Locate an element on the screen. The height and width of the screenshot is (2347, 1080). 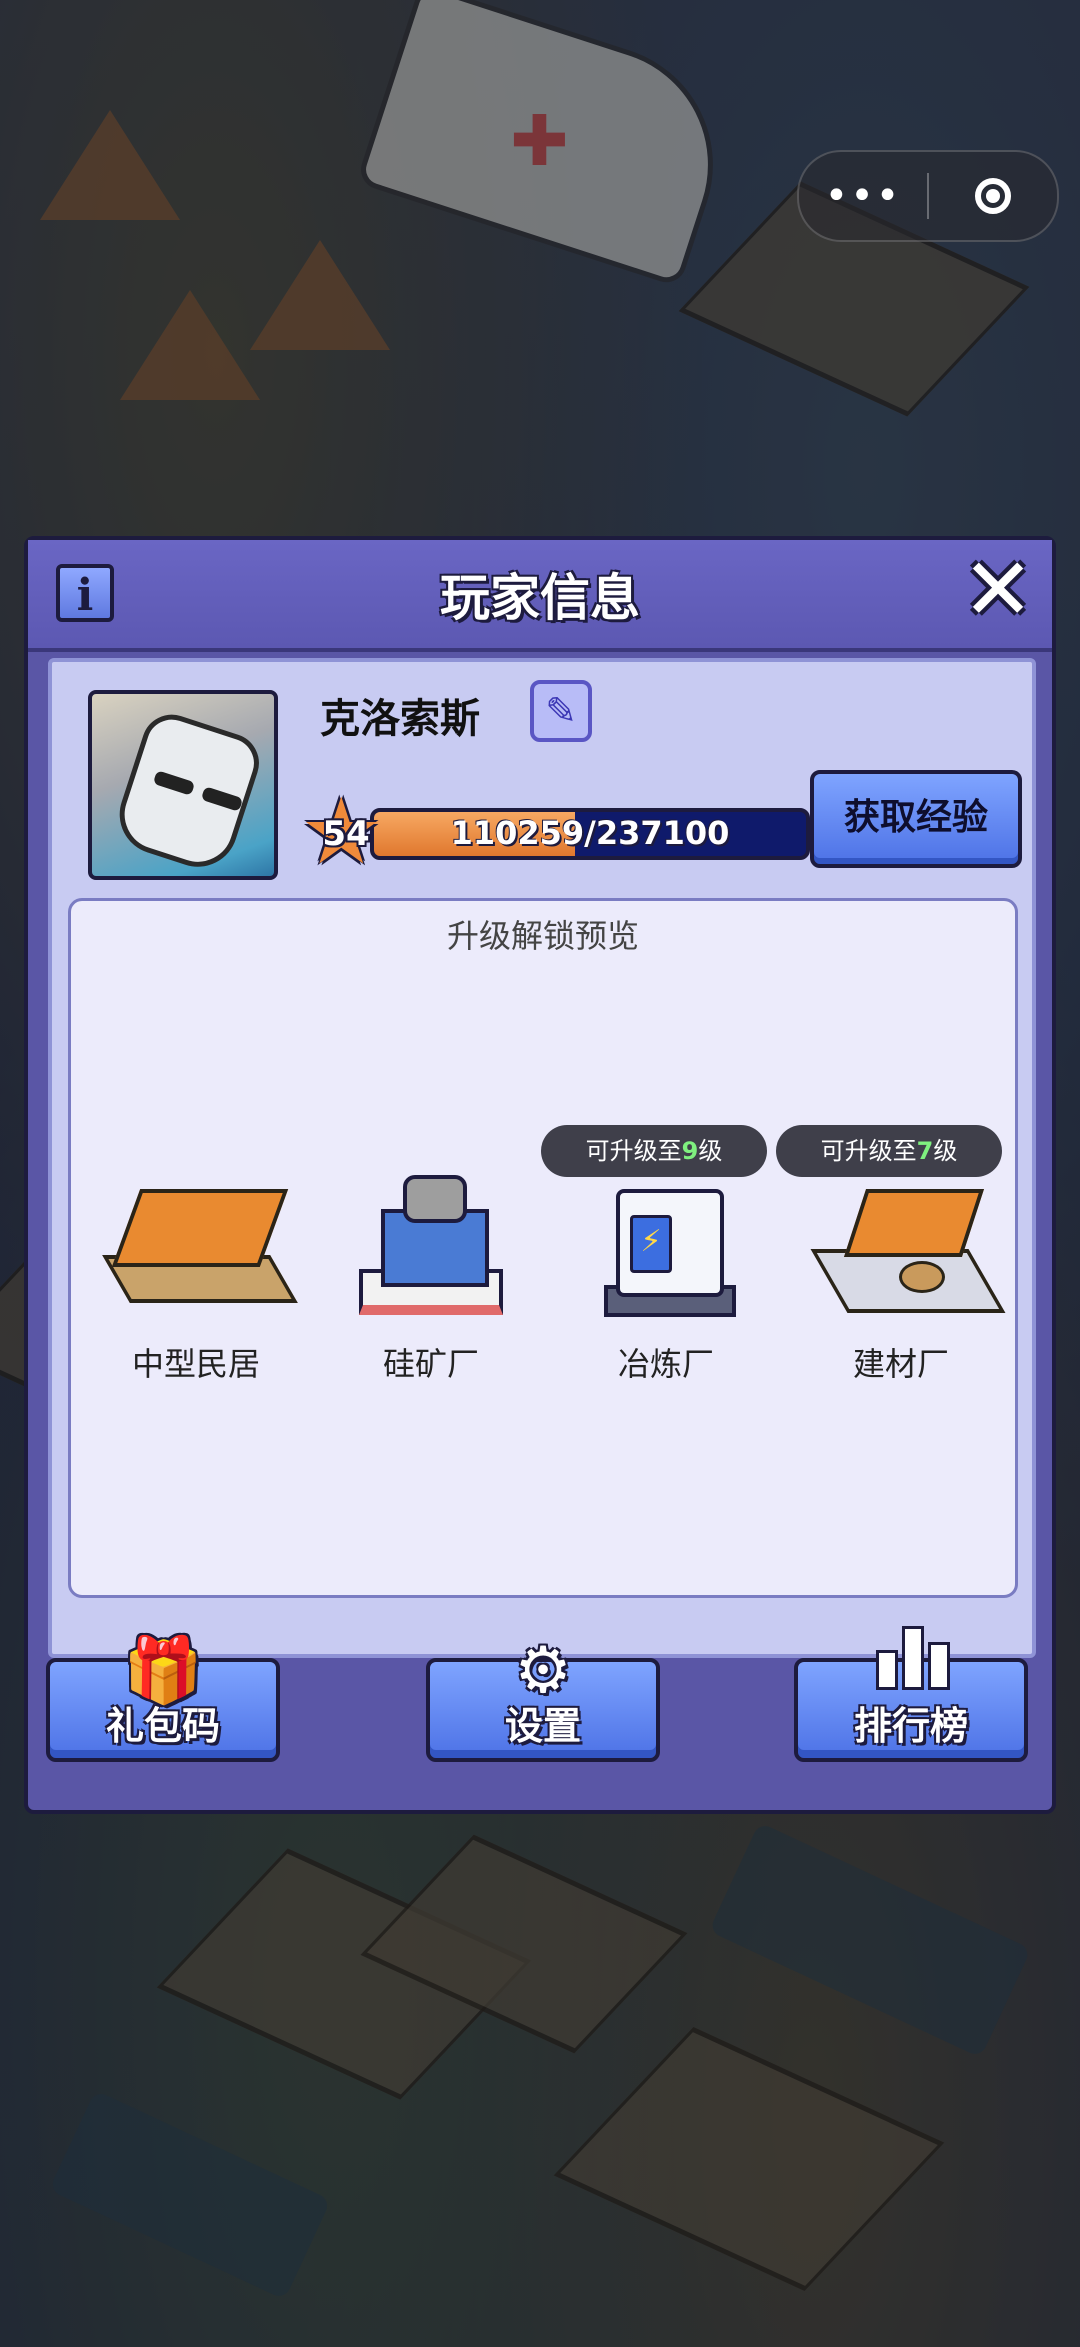
miniprogram-capsule: ••• is located at coordinates (928, 196).